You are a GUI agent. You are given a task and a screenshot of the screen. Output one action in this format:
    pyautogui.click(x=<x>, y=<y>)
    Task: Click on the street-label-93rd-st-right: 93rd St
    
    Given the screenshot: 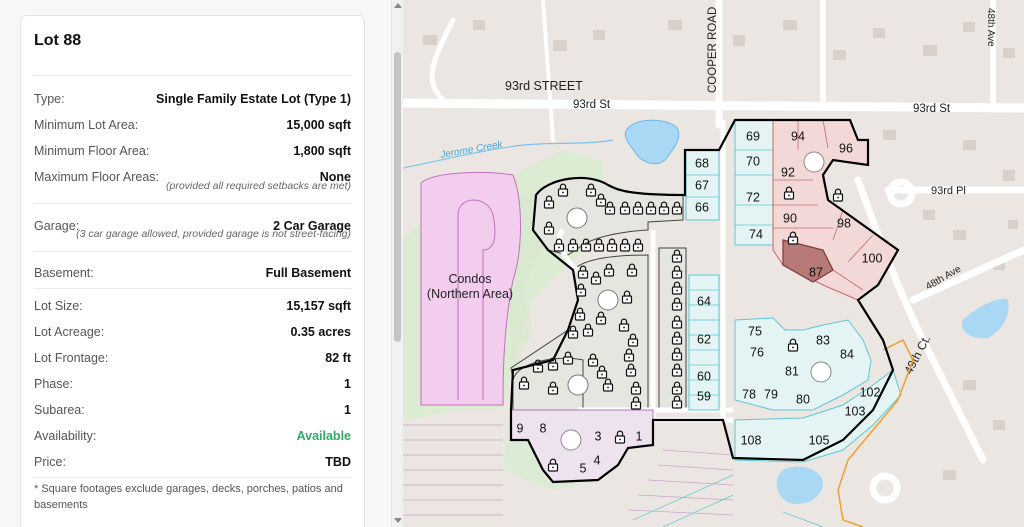 What is the action you would take?
    pyautogui.click(x=932, y=109)
    